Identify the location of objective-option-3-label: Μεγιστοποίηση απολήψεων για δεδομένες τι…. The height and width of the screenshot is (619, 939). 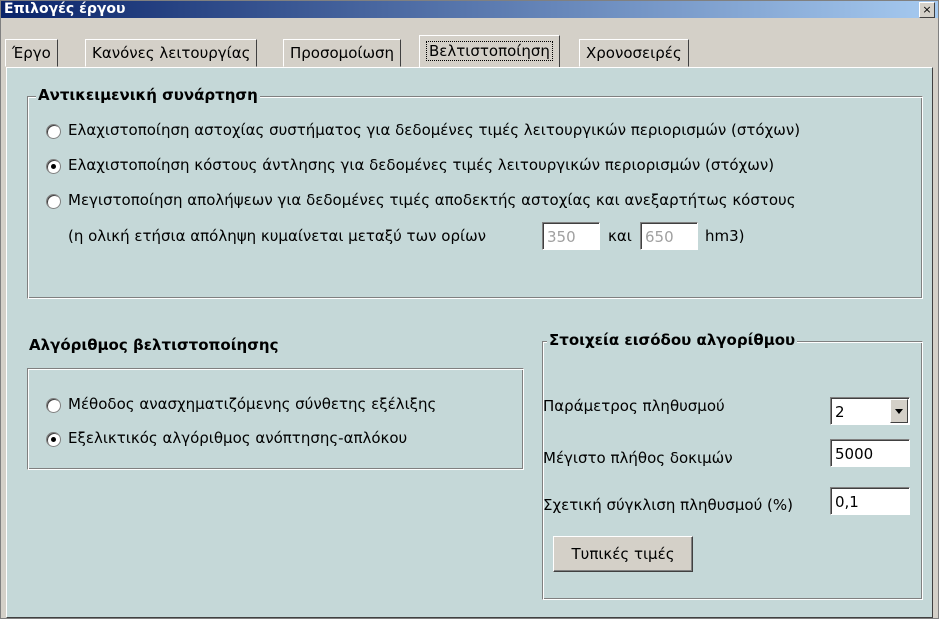
(432, 200).